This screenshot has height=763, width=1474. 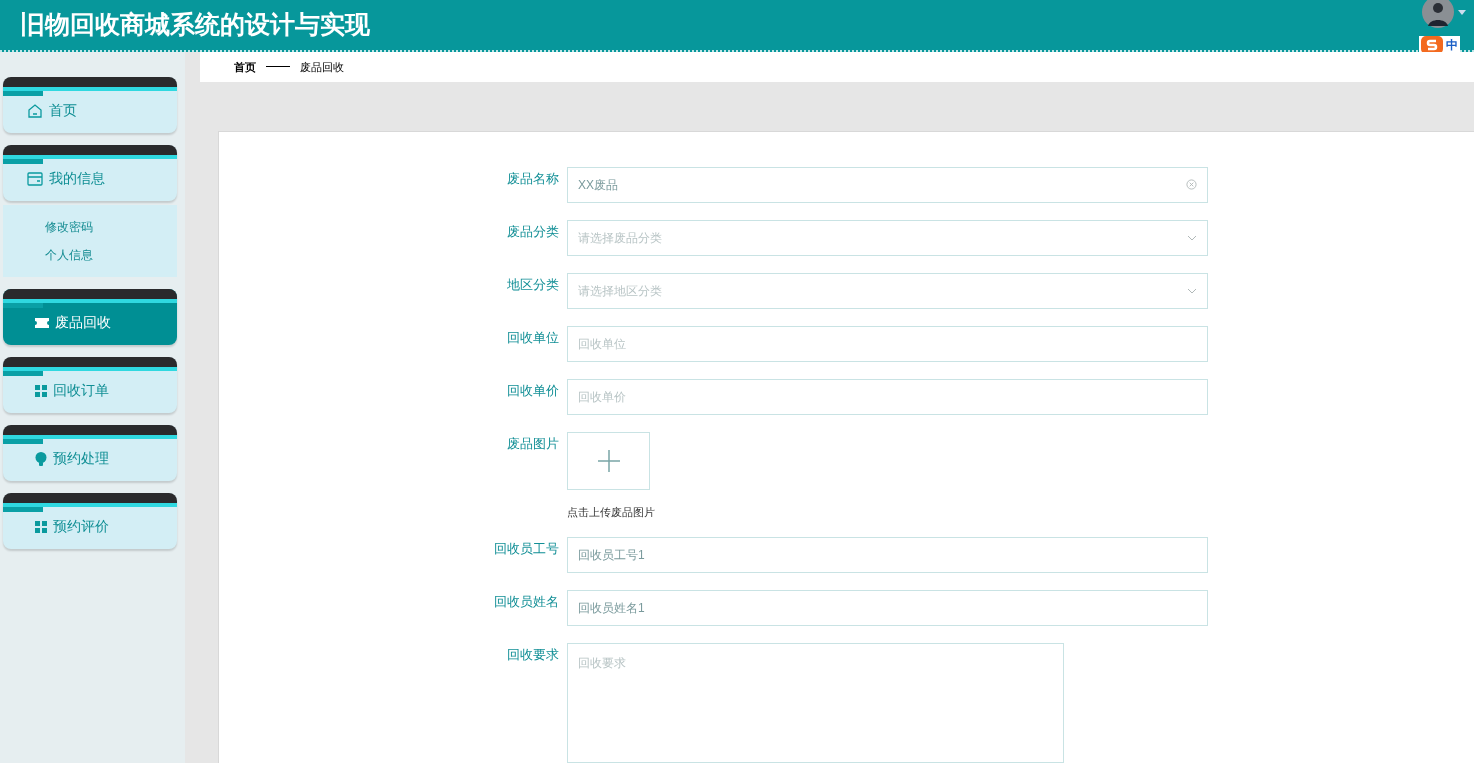 I want to click on caret-icon, so click(x=1462, y=12).